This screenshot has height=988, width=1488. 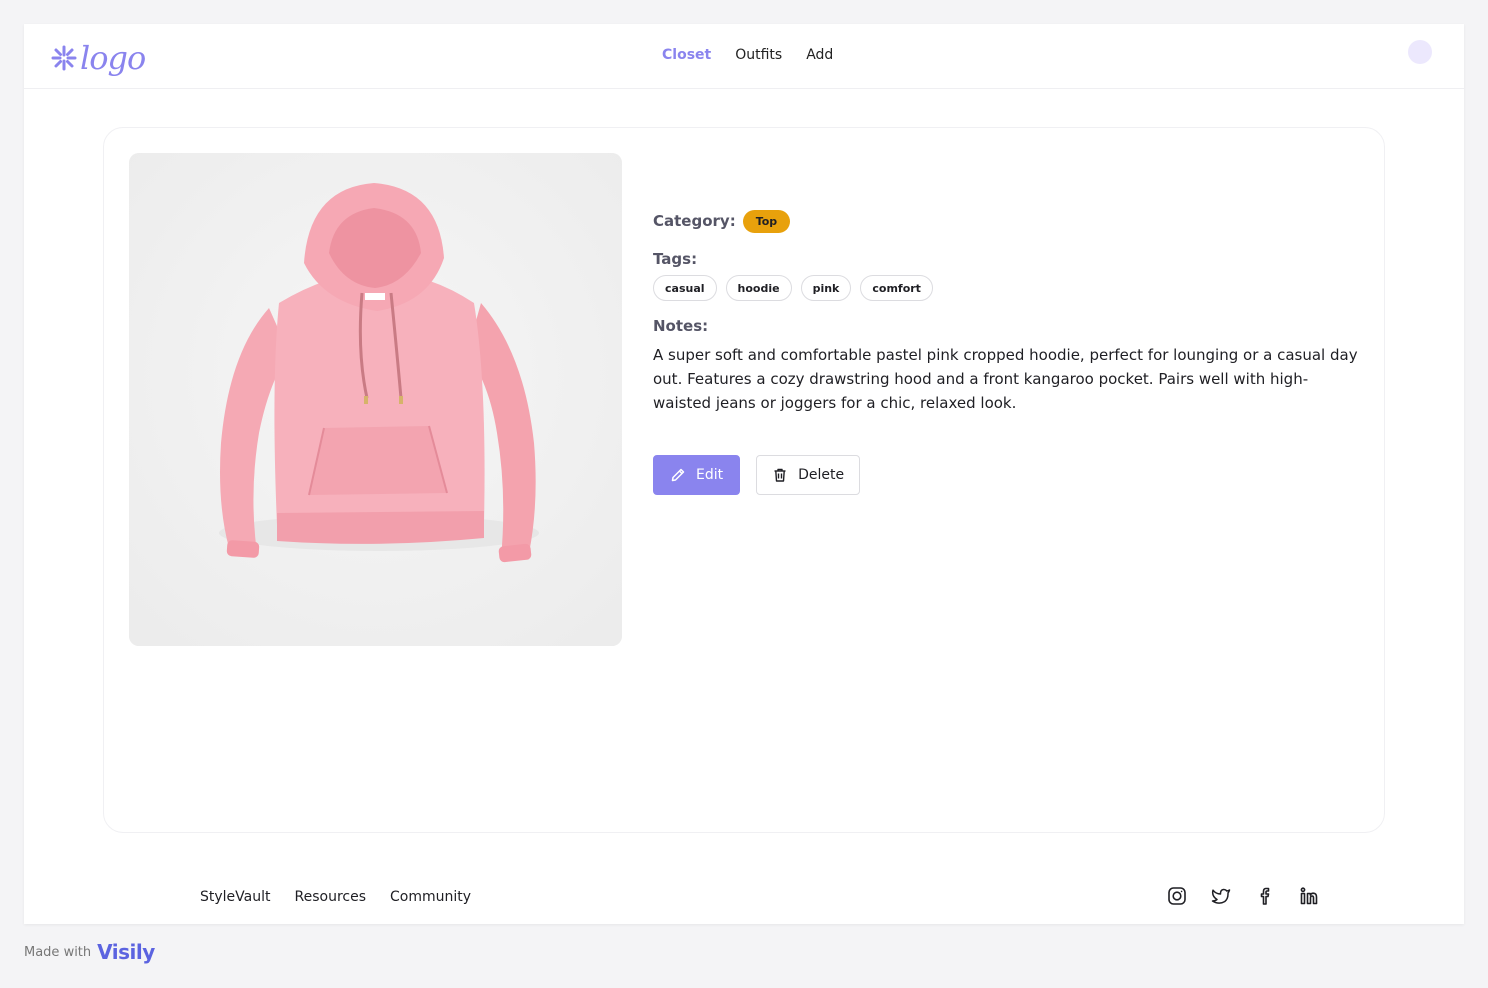 What do you see at coordinates (1221, 896) in the screenshot?
I see `twitter-icon` at bounding box center [1221, 896].